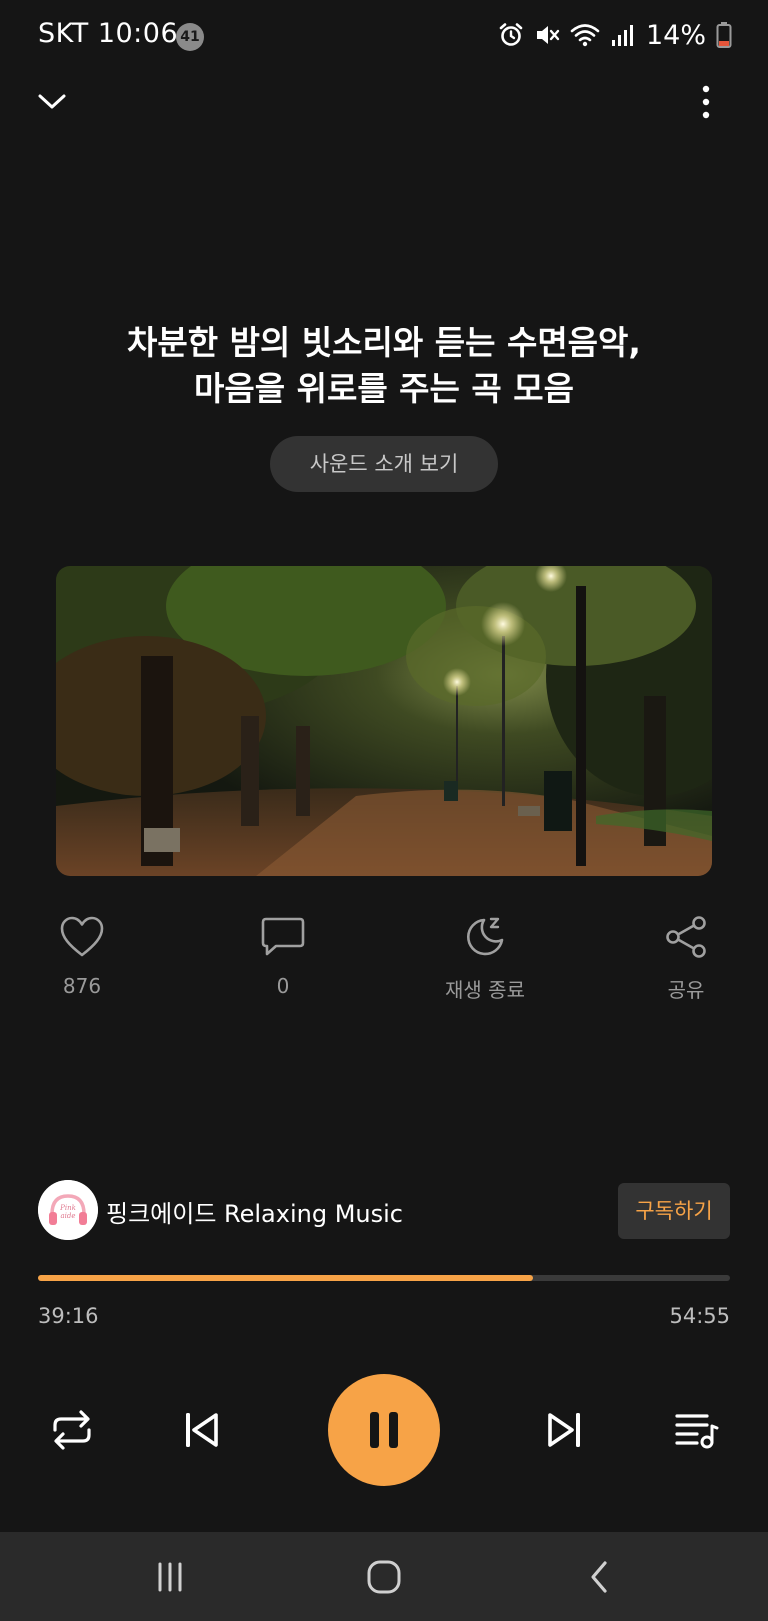  I want to click on svg-text: aide, so click(67, 1216).